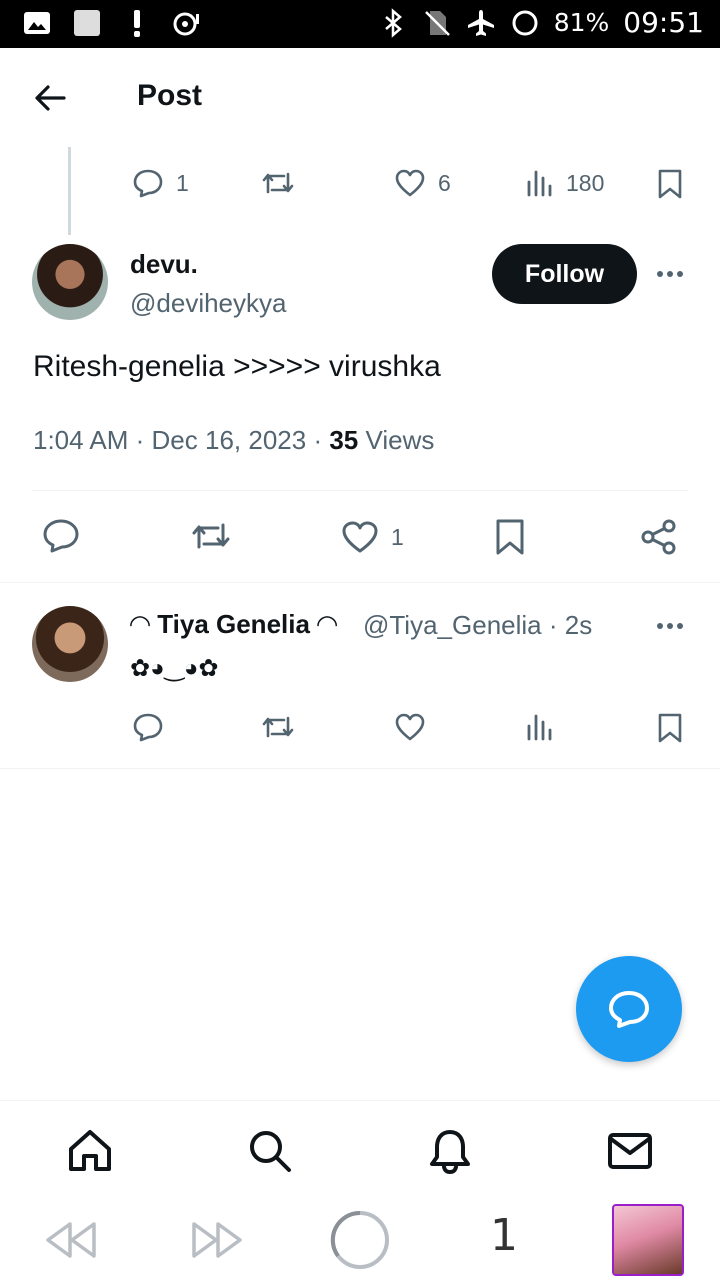  Describe the element at coordinates (90, 1151) in the screenshot. I see `home-icon` at that location.